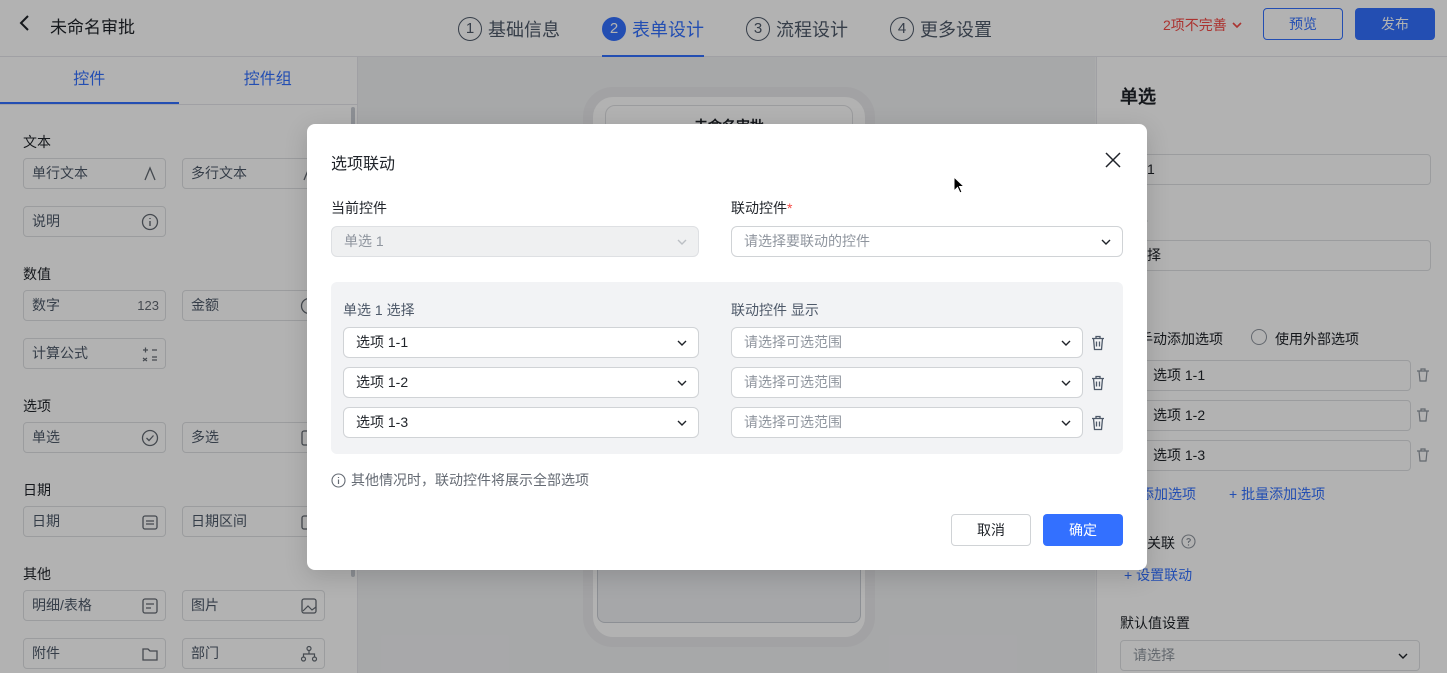 The height and width of the screenshot is (673, 1447). I want to click on target-column-header: 联动控件 显示, so click(775, 310).